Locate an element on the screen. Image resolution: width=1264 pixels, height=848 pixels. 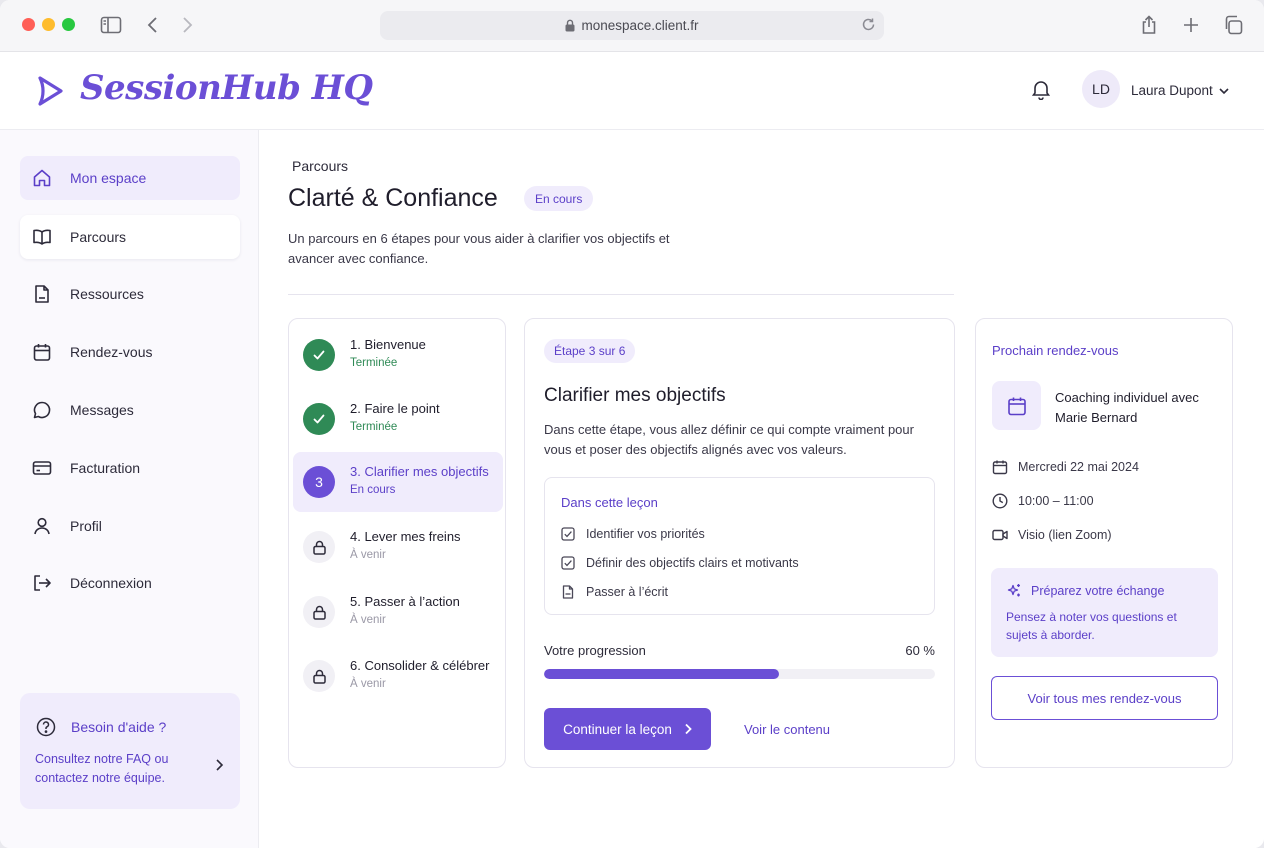
sidebar-item-parcours: Parcours is located at coordinates (130, 237).